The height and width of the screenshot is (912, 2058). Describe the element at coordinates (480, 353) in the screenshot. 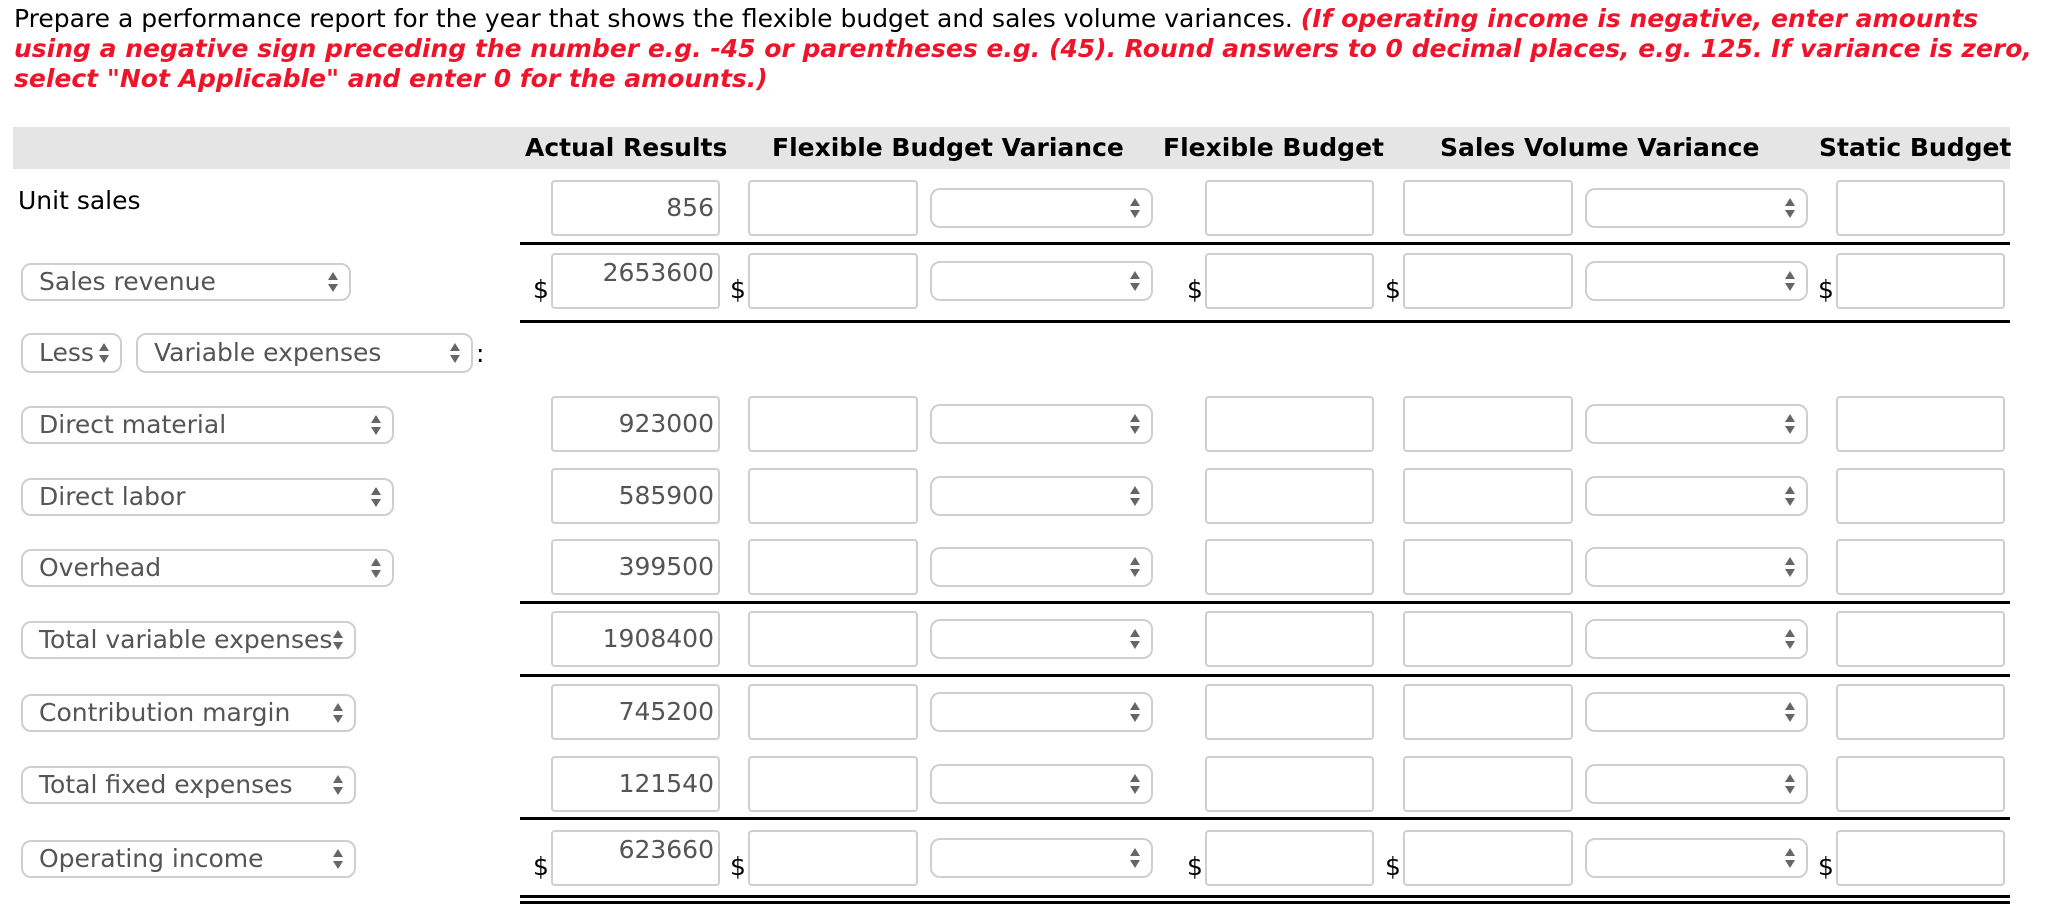

I see `label-colon: :` at that location.